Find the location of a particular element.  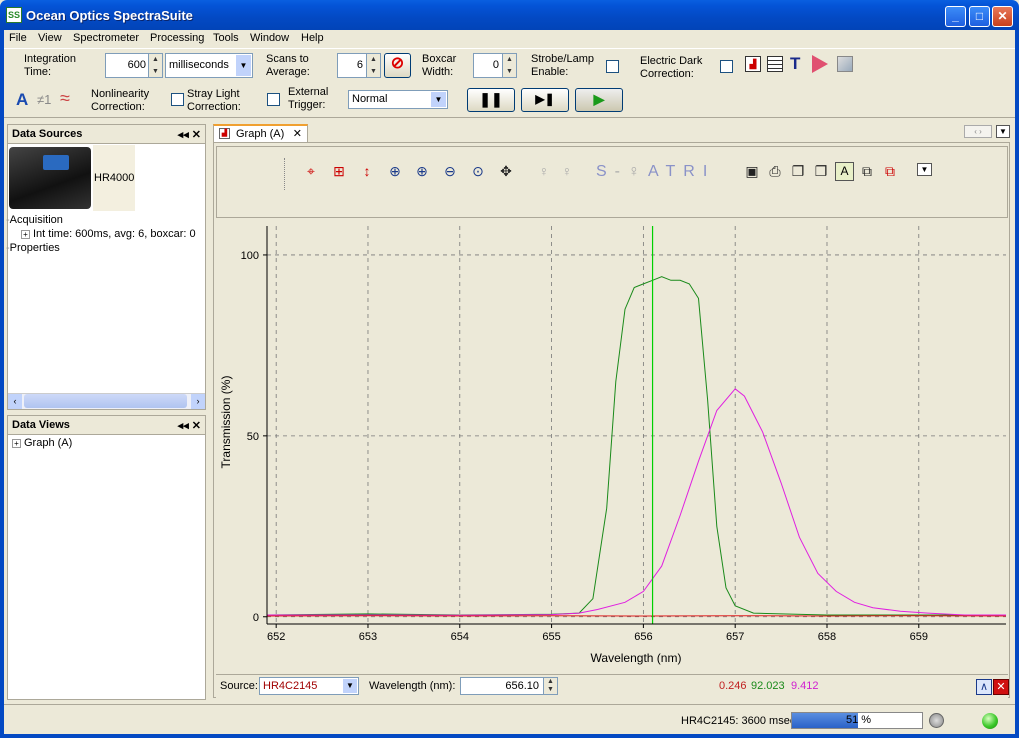

zoom-fit-icon: ⊕ is located at coordinates (395, 171).